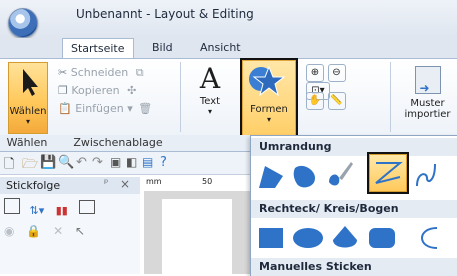  What do you see at coordinates (427, 103) in the screenshot?
I see `import-label-line1: Muster` at bounding box center [427, 103].